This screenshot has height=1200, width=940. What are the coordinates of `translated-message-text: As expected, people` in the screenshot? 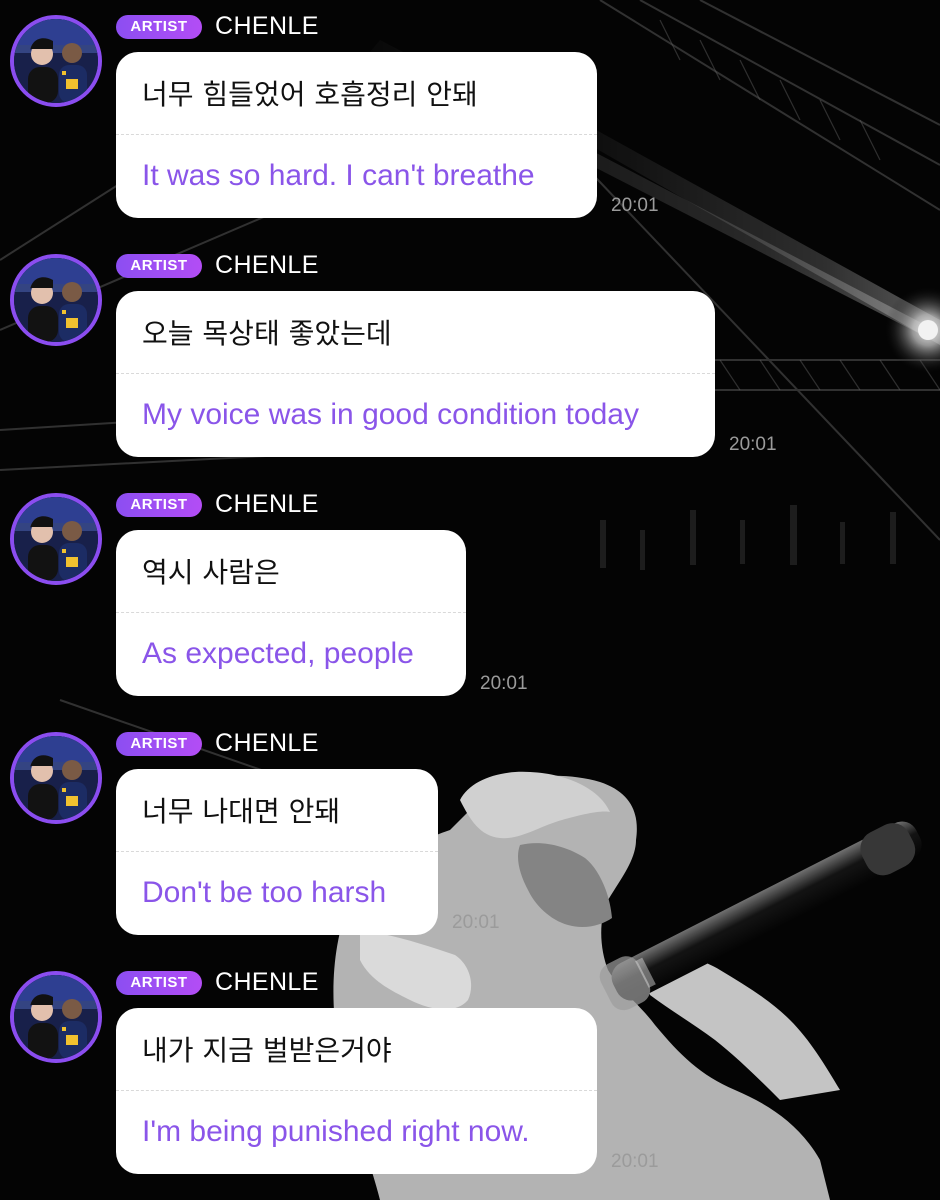 It's located at (278, 653).